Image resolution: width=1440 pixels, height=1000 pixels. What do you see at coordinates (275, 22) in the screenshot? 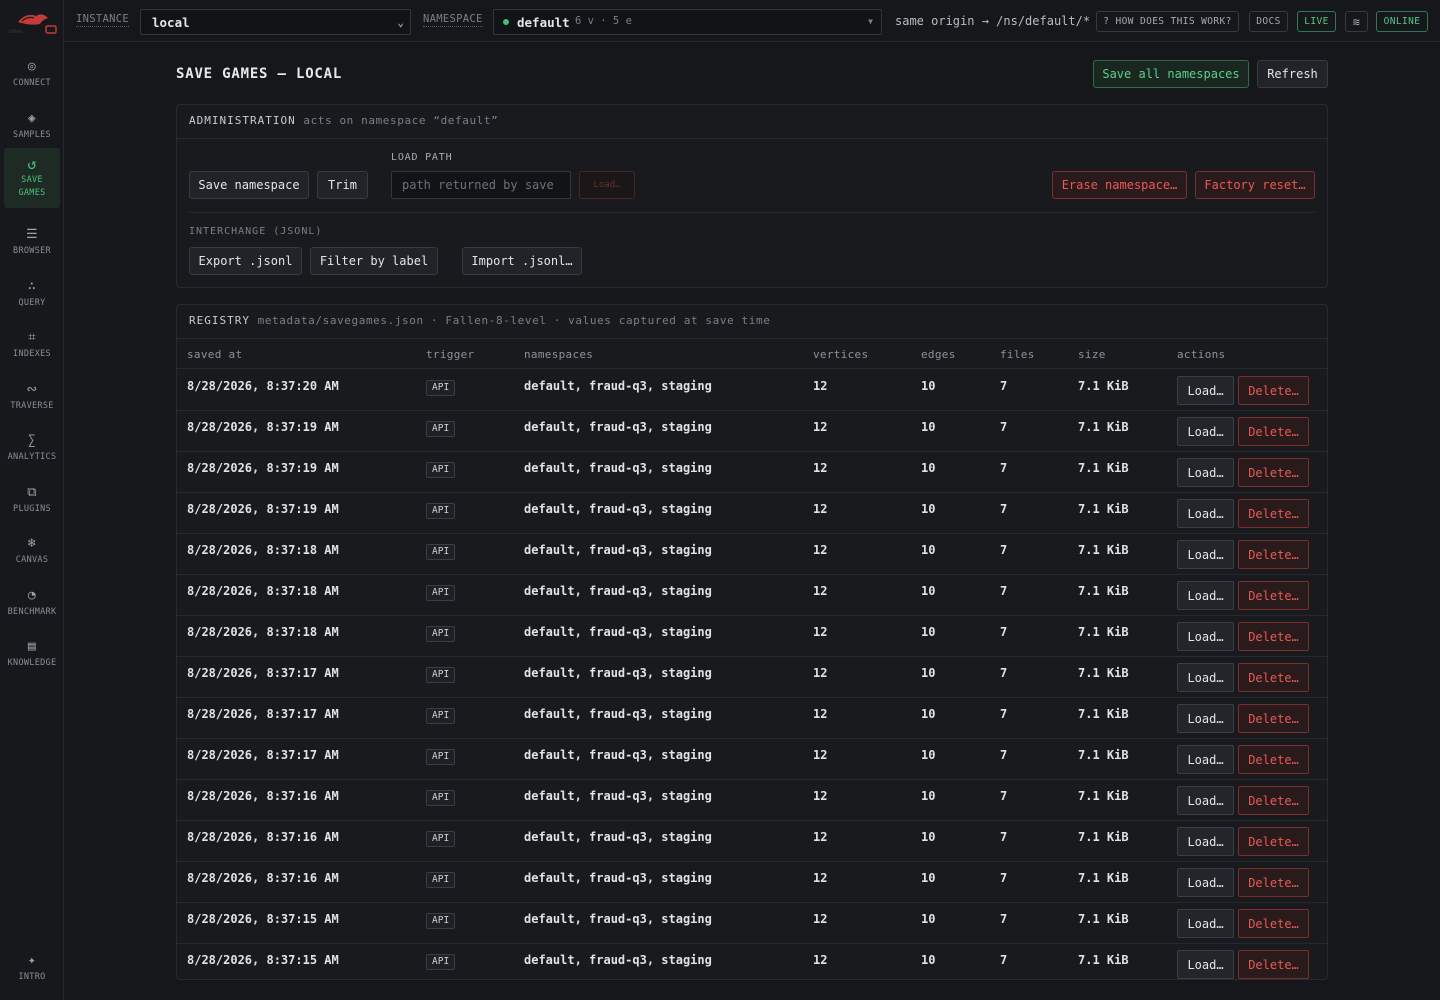
I see `instance-select: local ⌄` at bounding box center [275, 22].